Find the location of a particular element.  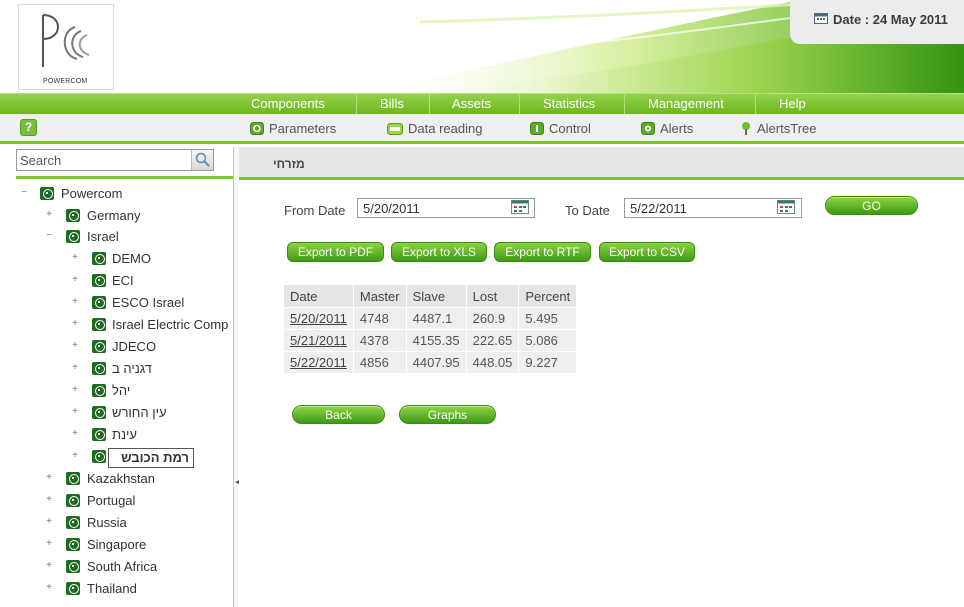

export-csv-button: Export to CSV is located at coordinates (647, 252).